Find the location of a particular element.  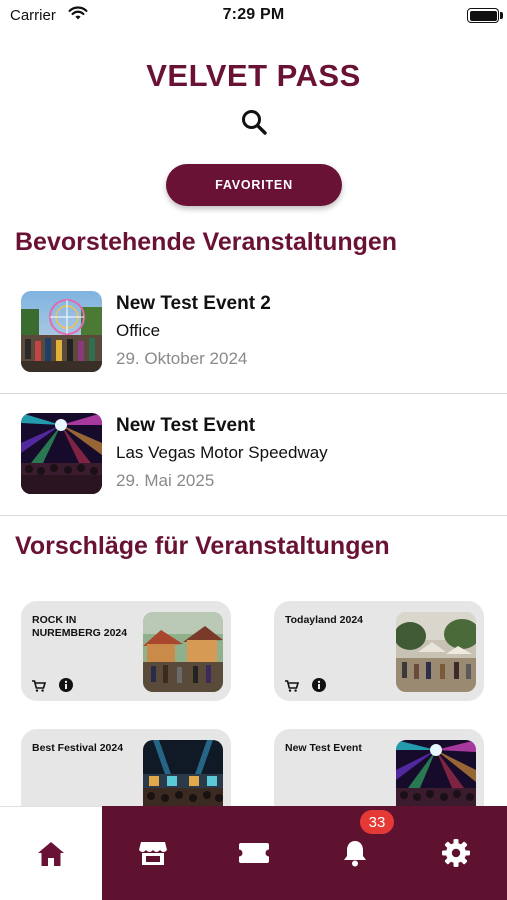

gear-icon is located at coordinates (455, 853).